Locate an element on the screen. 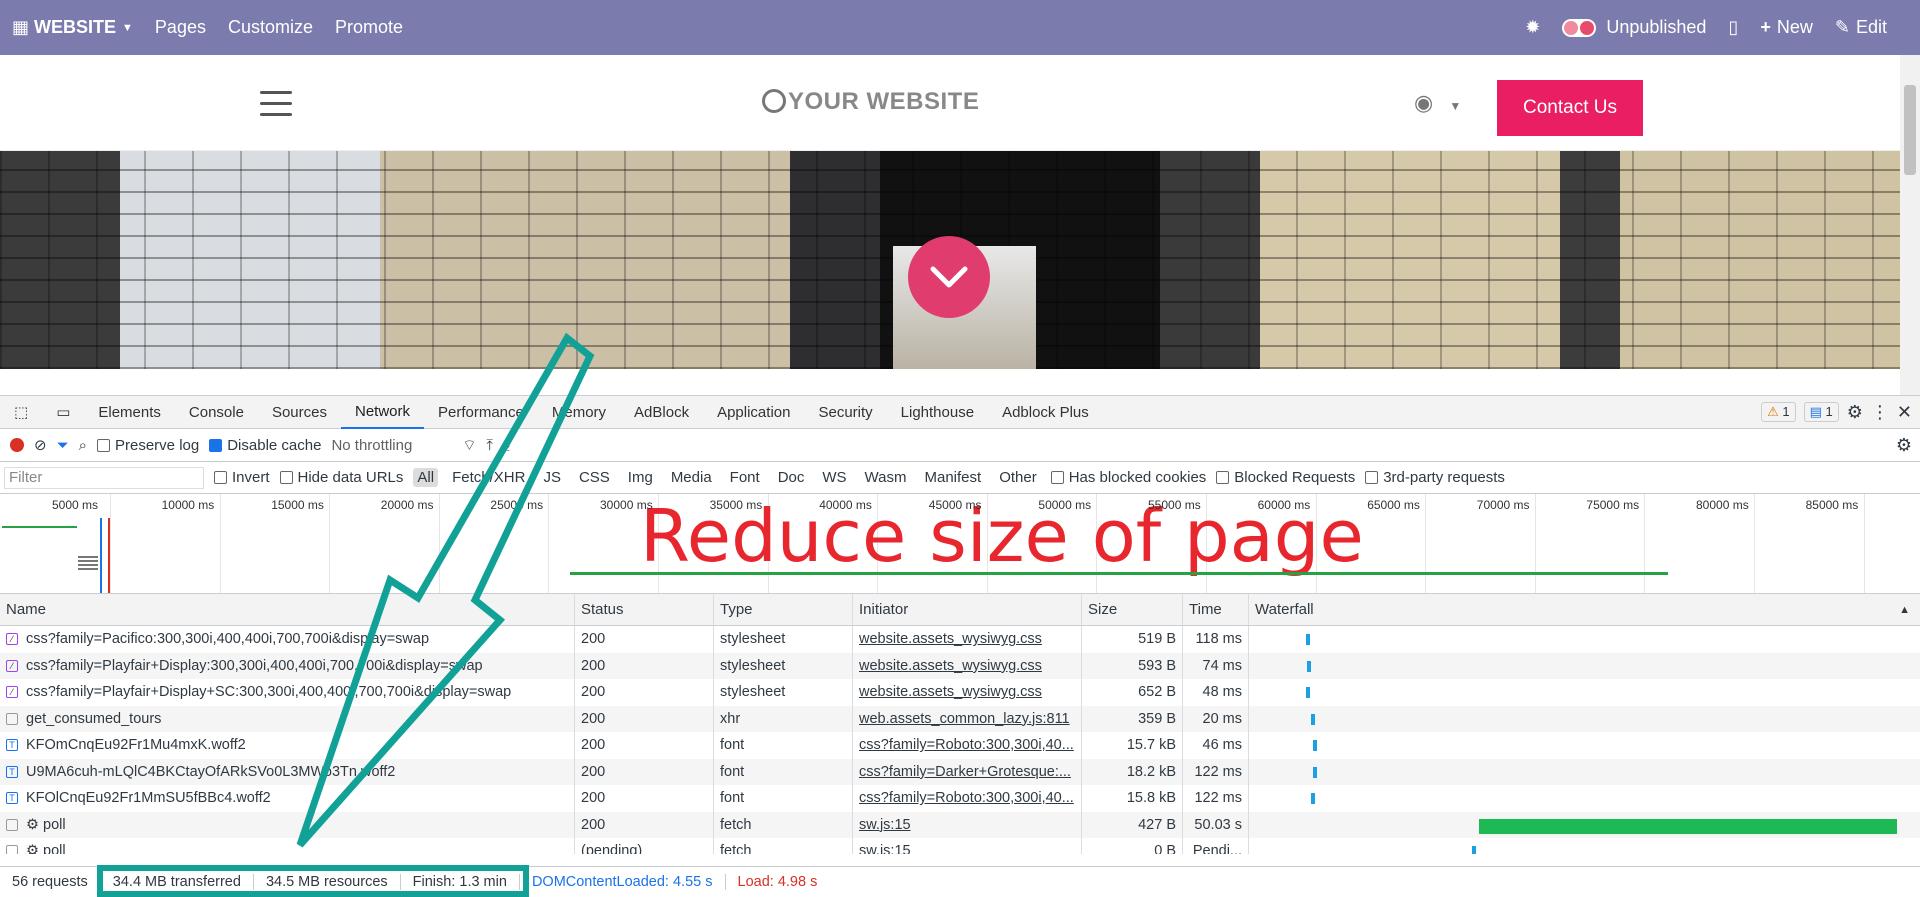 The image size is (1920, 897). initiator-link: web.assets_common_lazy.js:811 is located at coordinates (964, 719).